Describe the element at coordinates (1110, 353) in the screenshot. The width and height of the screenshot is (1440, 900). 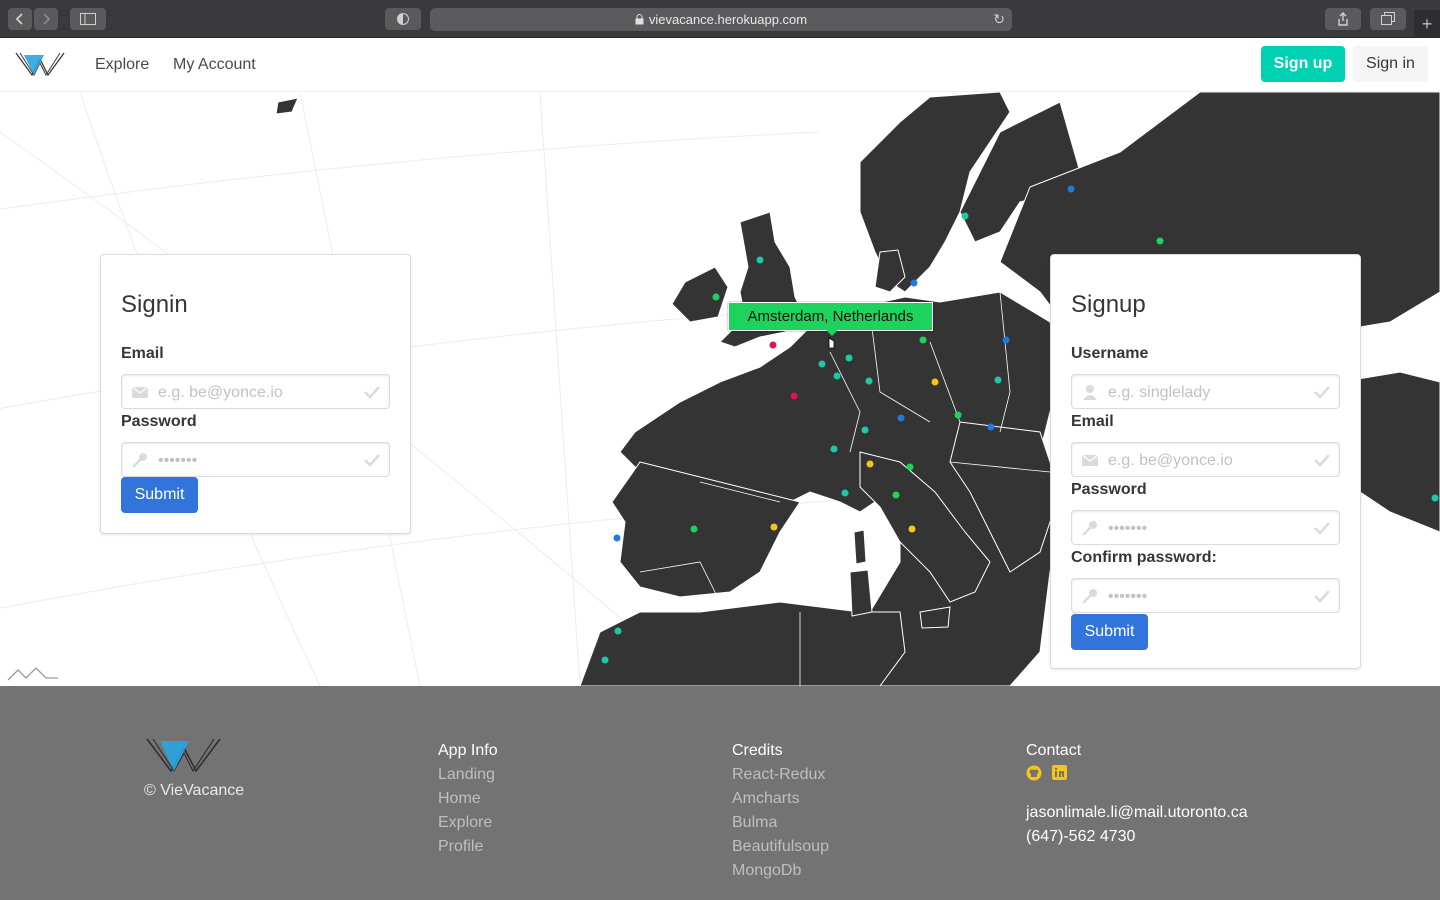
I see `signup-username-label: Username` at that location.